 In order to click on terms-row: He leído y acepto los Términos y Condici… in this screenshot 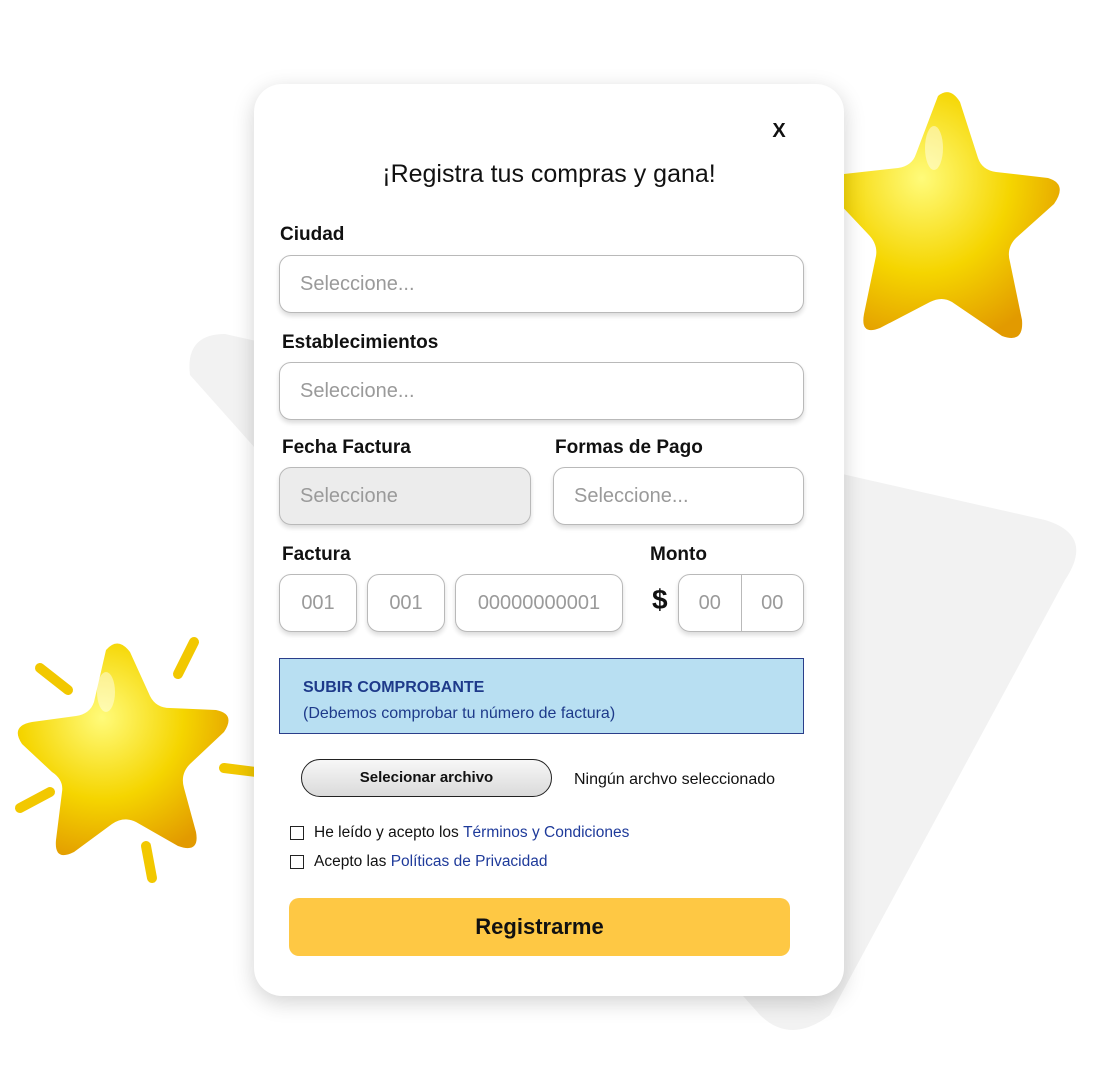, I will do `click(459, 833)`.